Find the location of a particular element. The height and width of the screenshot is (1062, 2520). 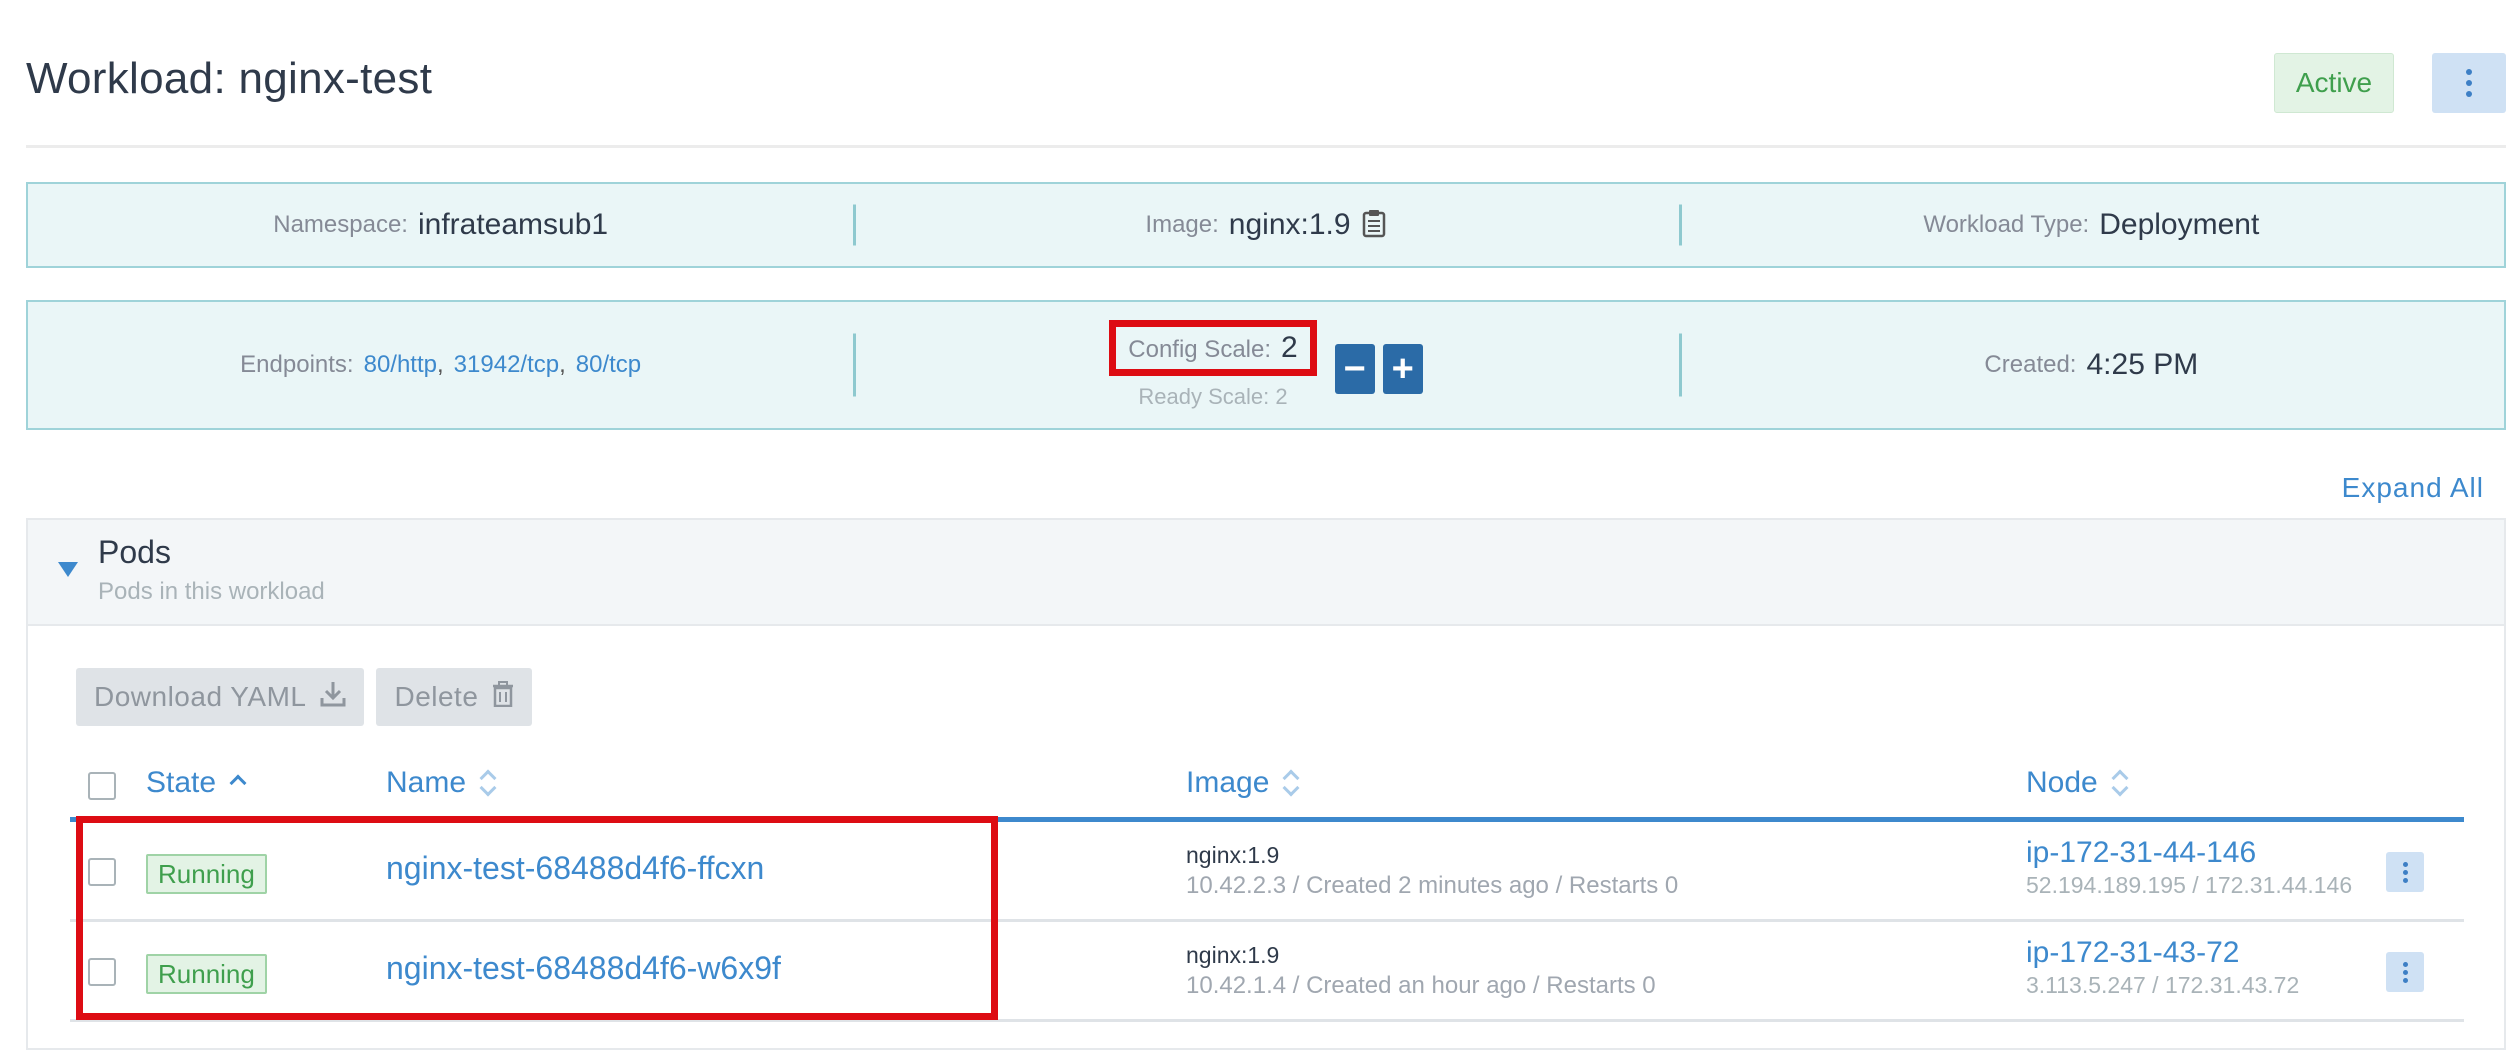

node-ips: 3.113.5.247 / 172.31.43.72 is located at coordinates (2163, 985).